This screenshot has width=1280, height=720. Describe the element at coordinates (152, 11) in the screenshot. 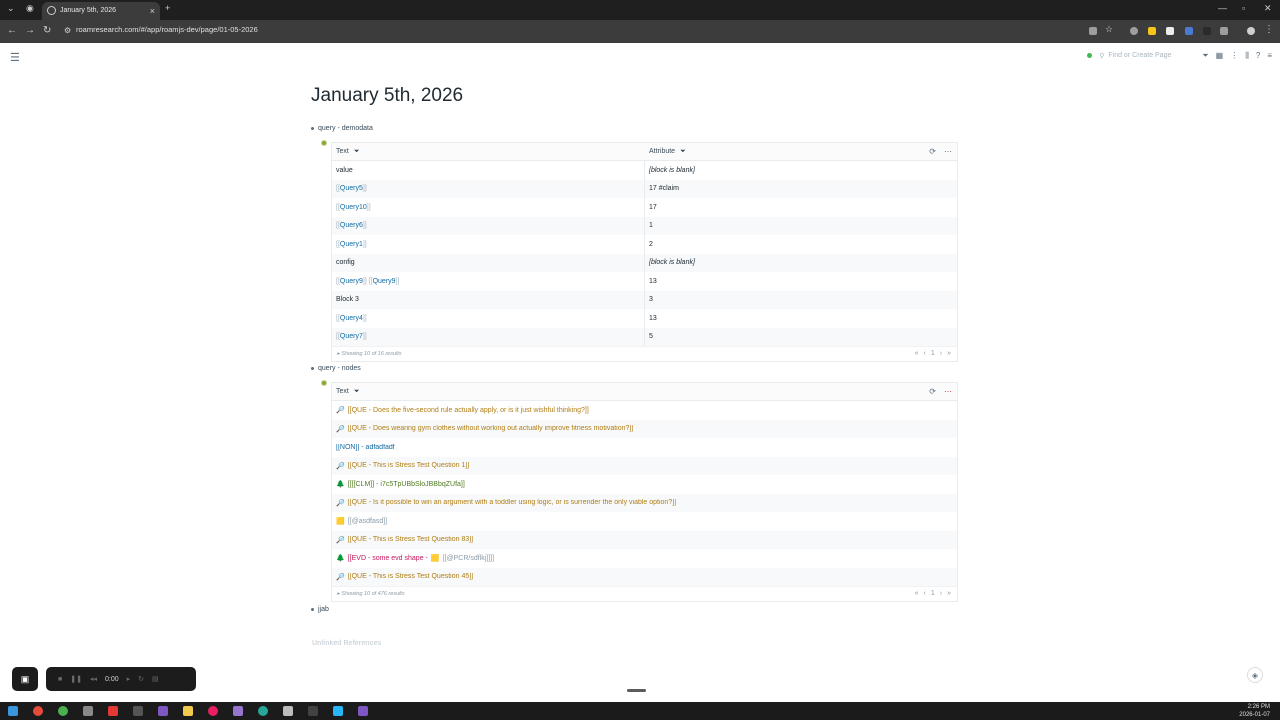

I see `tab-close-icon: ×` at that location.